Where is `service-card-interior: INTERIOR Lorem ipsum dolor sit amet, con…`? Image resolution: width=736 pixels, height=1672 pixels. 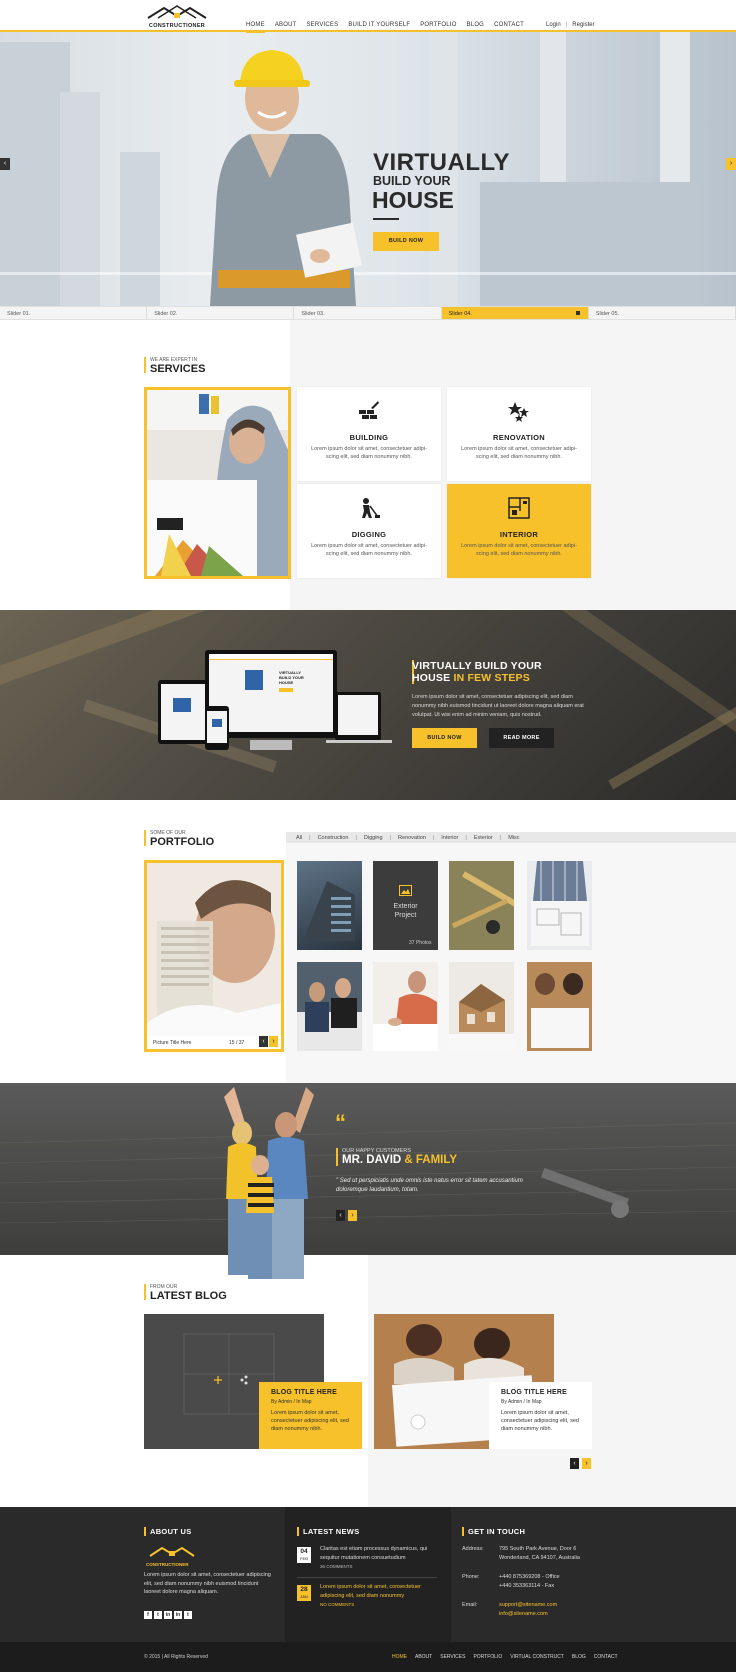
service-card-interior: INTERIOR Lorem ipsum dolor sit amet, con… is located at coordinates (519, 531).